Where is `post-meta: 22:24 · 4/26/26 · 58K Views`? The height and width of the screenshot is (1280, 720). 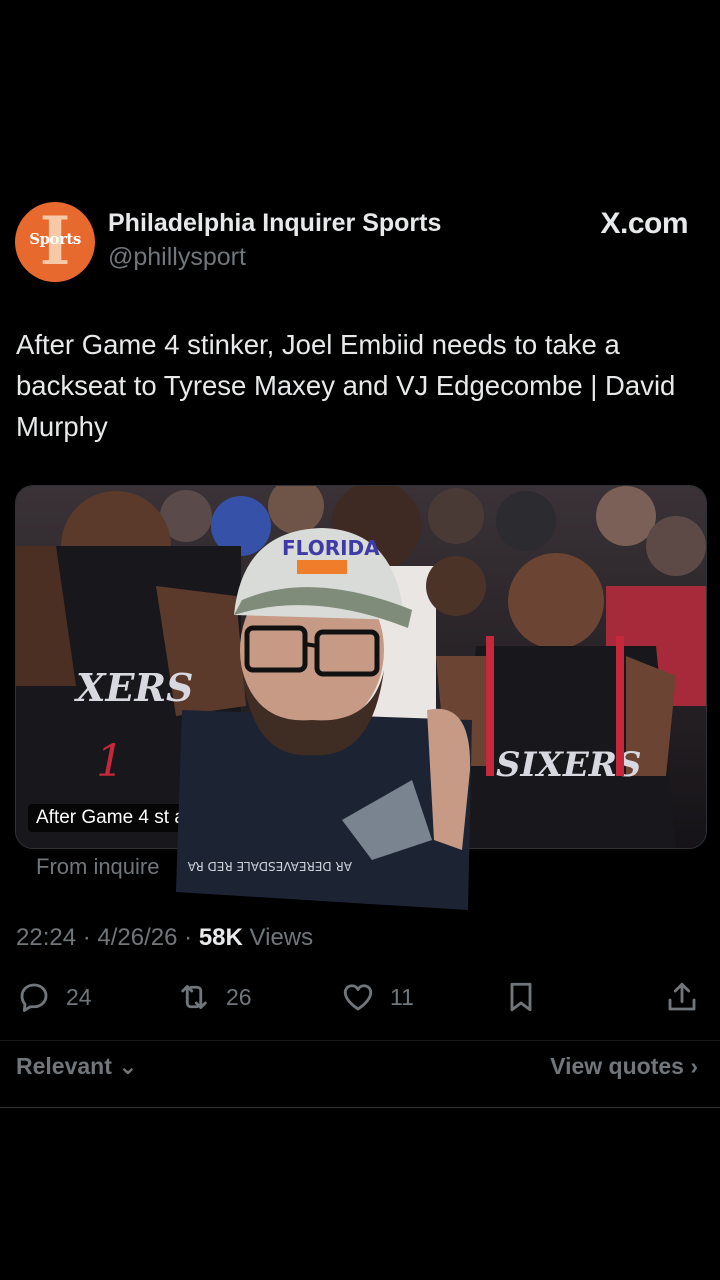 post-meta: 22:24 · 4/26/26 · 58K Views is located at coordinates (165, 937).